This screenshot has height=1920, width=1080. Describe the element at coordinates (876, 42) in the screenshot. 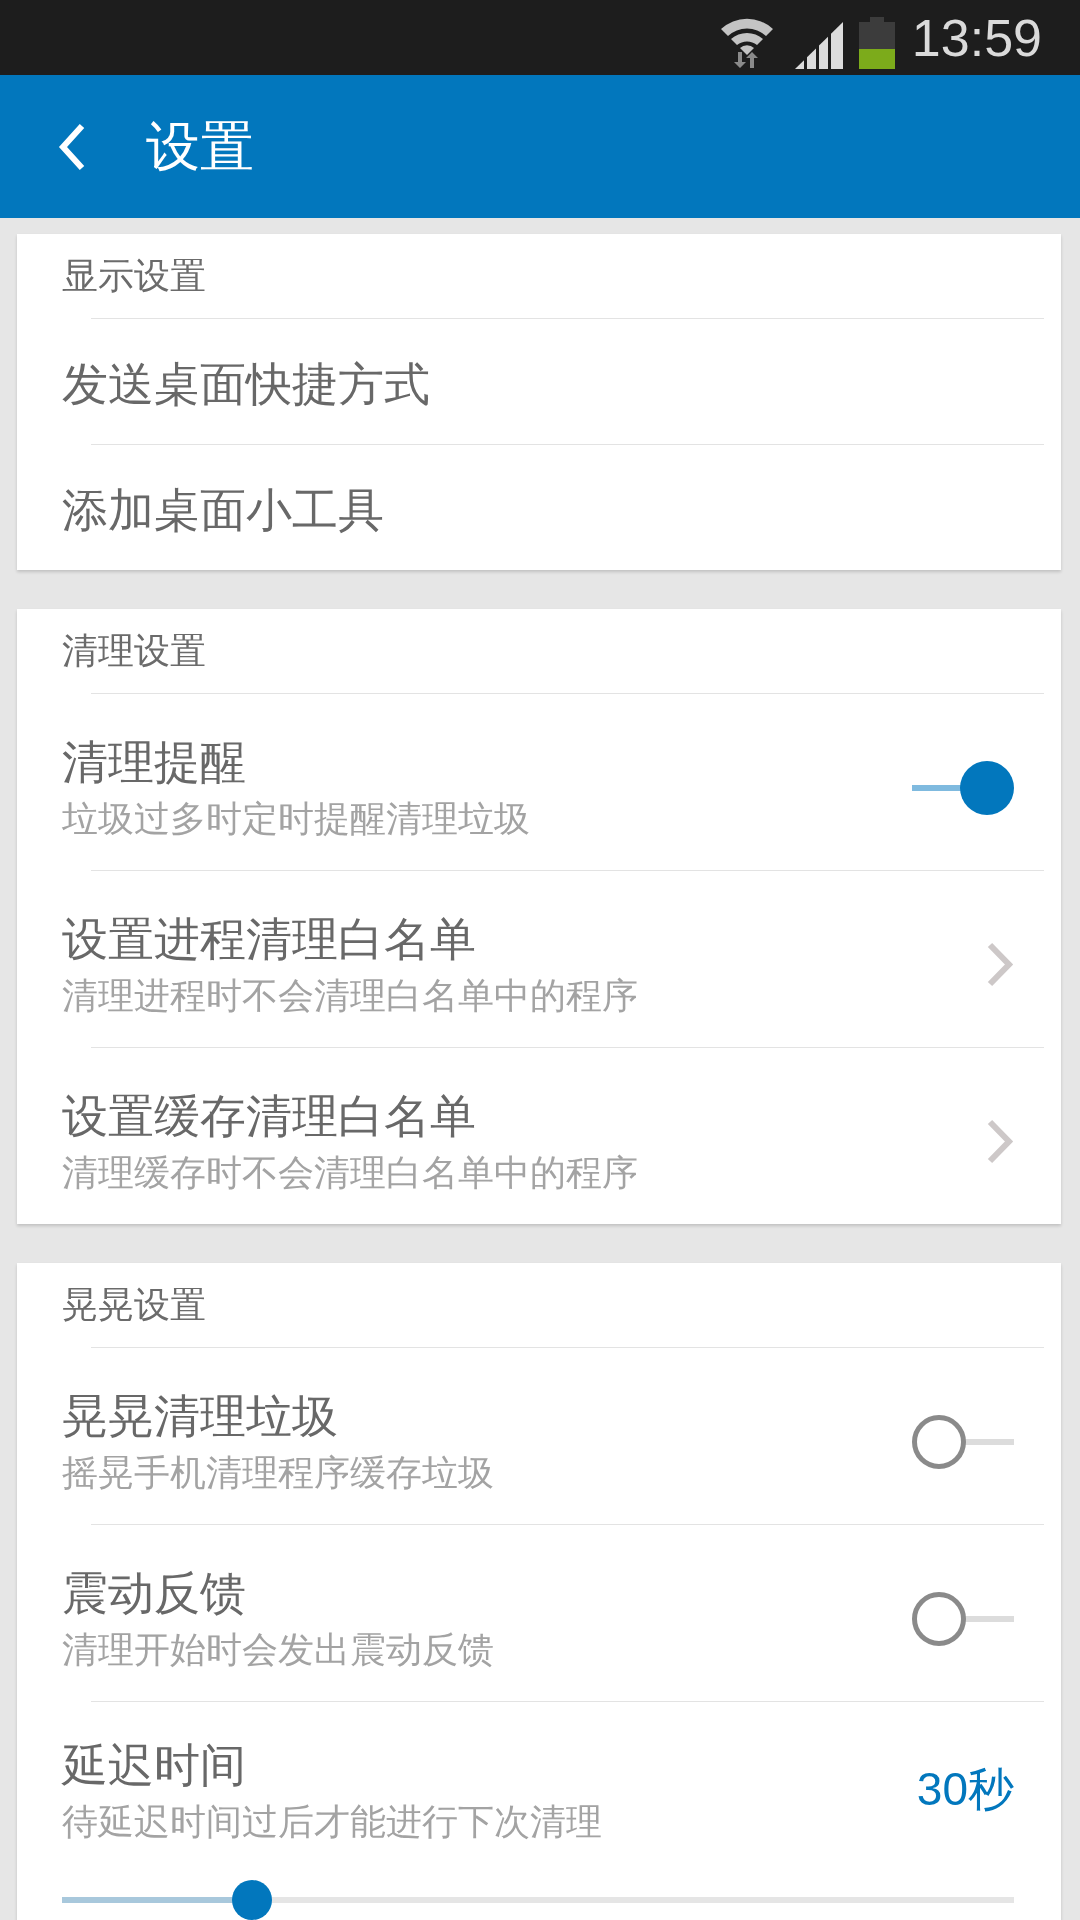

I see `battery-icon` at that location.